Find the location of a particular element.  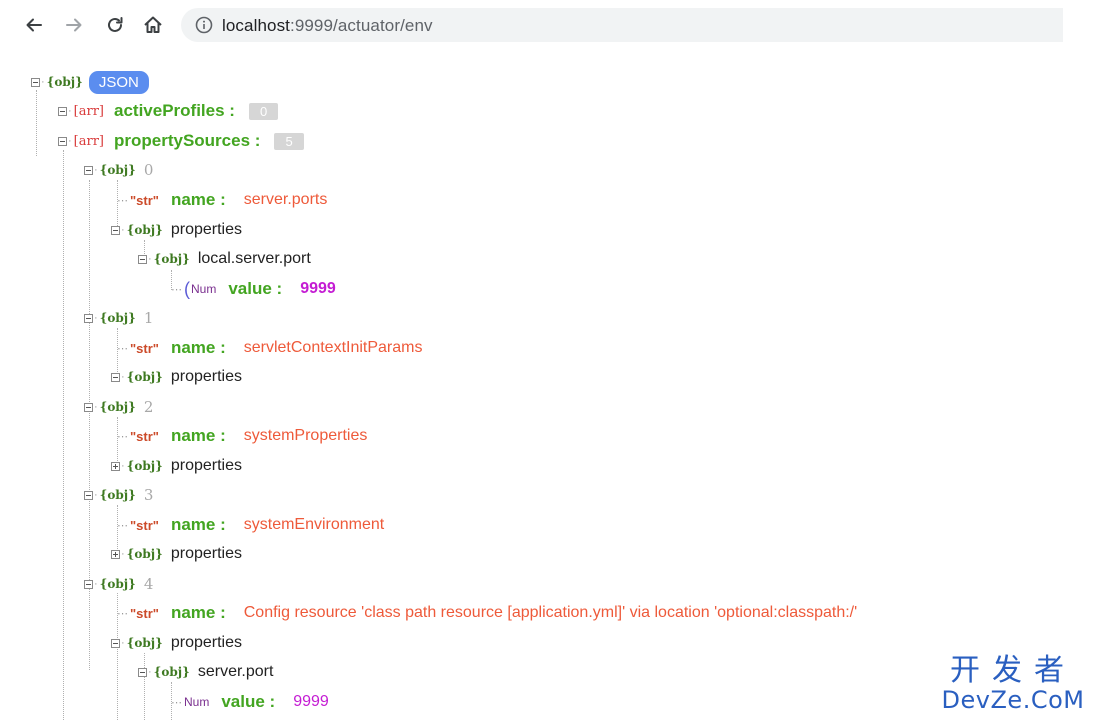

back-arrow-icon is located at coordinates (34, 25).